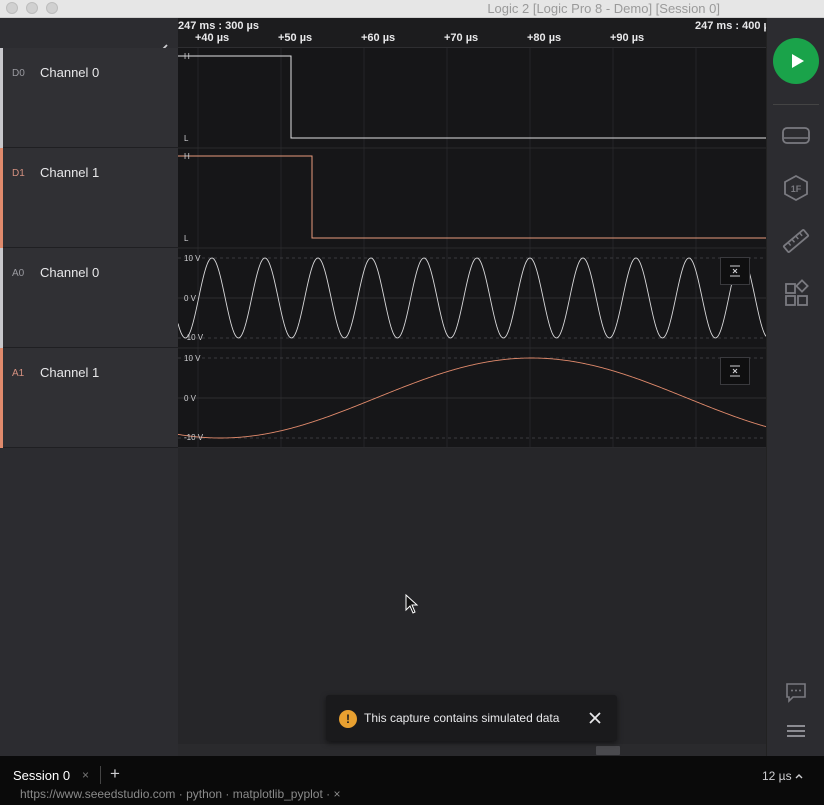 Image resolution: width=824 pixels, height=805 pixels. What do you see at coordinates (85, 775) in the screenshot?
I see `close-tab-icon: ×` at bounding box center [85, 775].